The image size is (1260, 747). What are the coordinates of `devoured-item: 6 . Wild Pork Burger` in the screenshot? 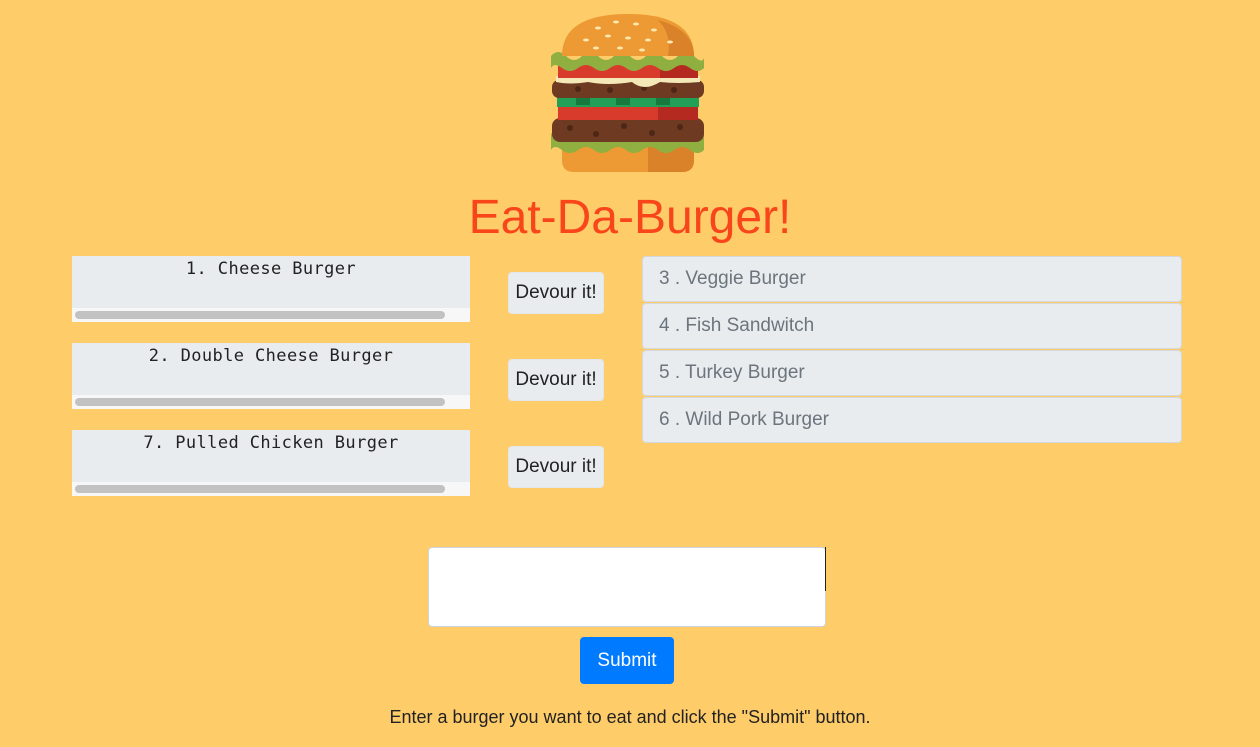 It's located at (912, 420).